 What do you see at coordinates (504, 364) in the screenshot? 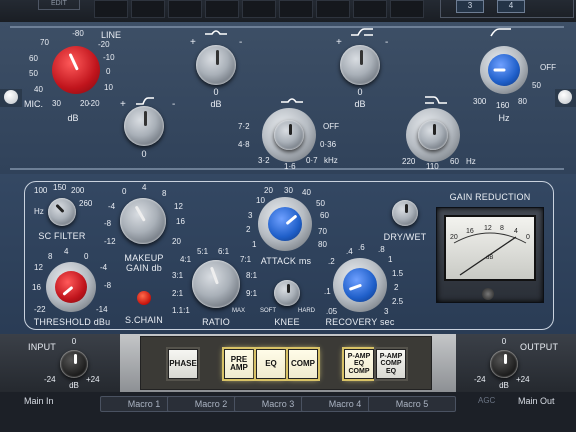
I see `output-gain-knob` at bounding box center [504, 364].